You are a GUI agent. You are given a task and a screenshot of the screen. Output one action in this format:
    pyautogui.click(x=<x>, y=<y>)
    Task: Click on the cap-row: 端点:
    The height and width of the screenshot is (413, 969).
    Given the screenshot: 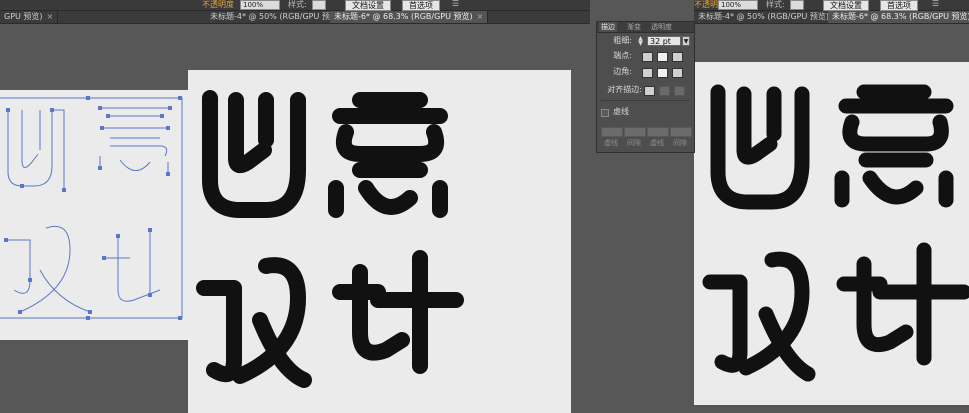 What is the action you would take?
    pyautogui.click(x=645, y=56)
    